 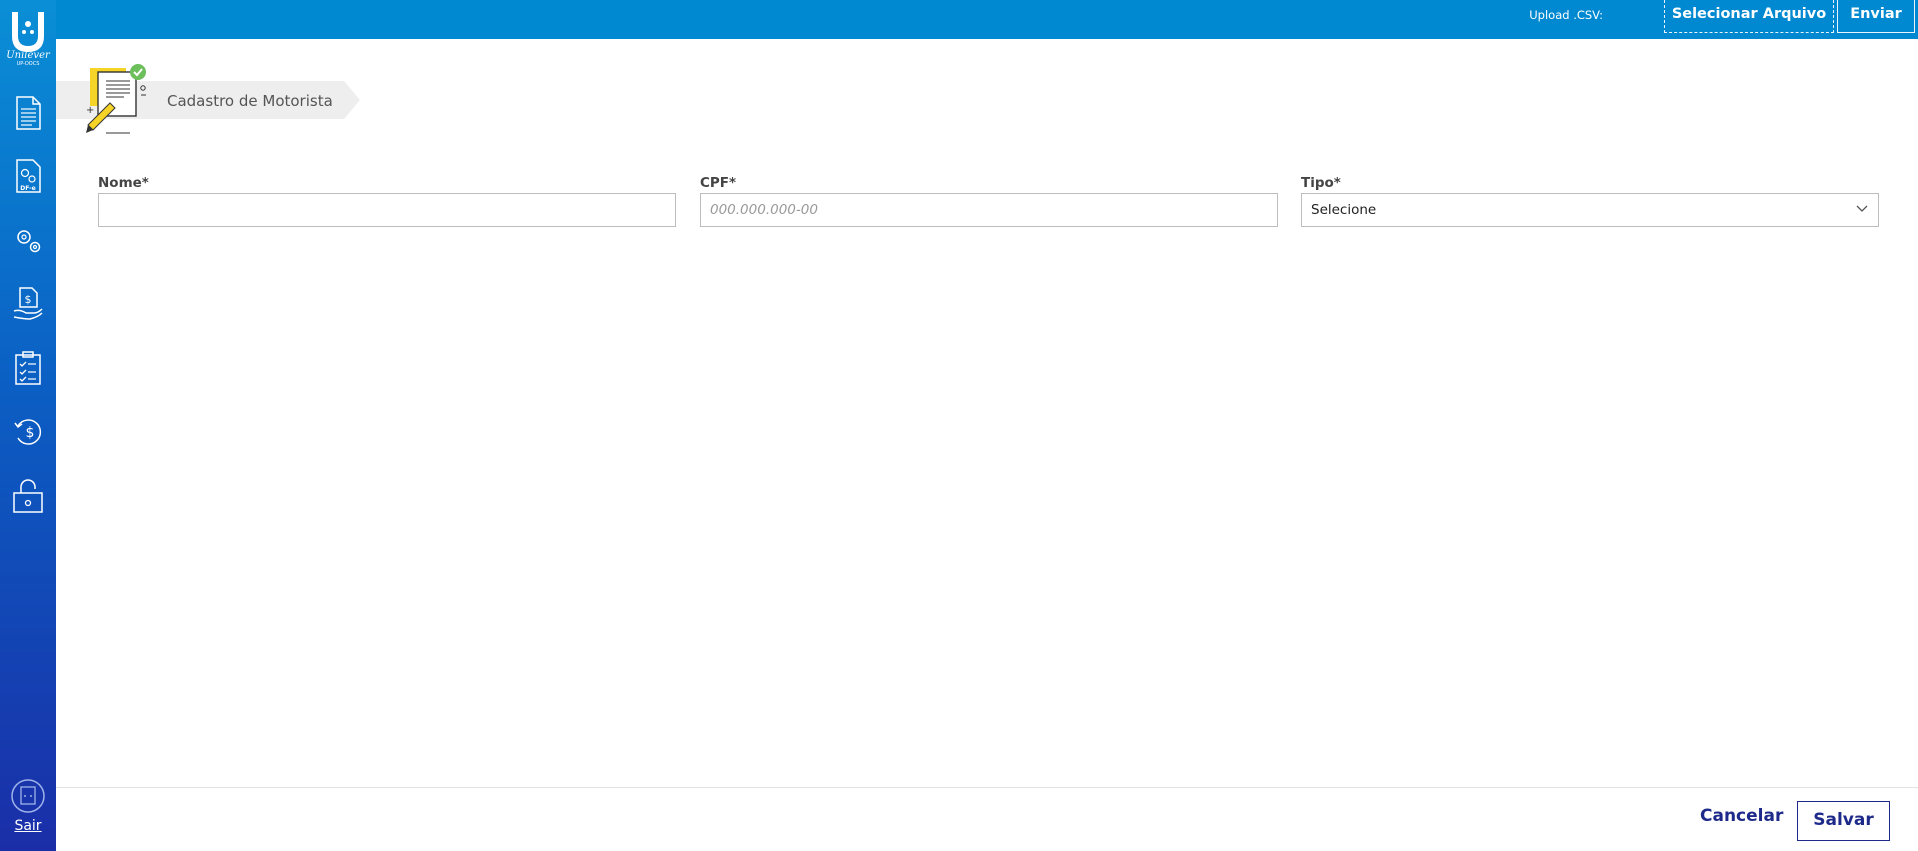 I want to click on money-hand-icon: $, so click(x=28, y=303).